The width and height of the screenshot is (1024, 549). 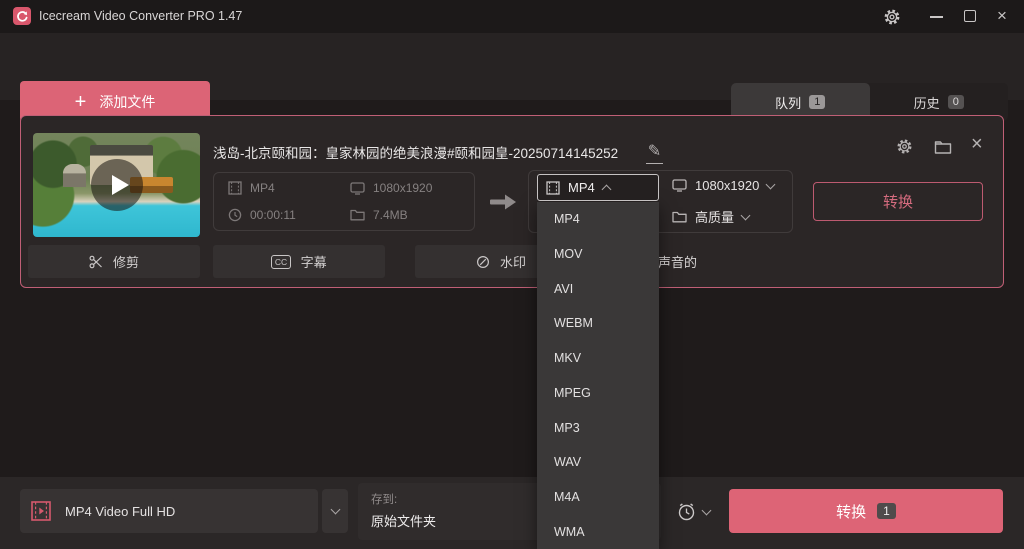 I want to click on preset-dropdown-toggle, so click(x=335, y=511).